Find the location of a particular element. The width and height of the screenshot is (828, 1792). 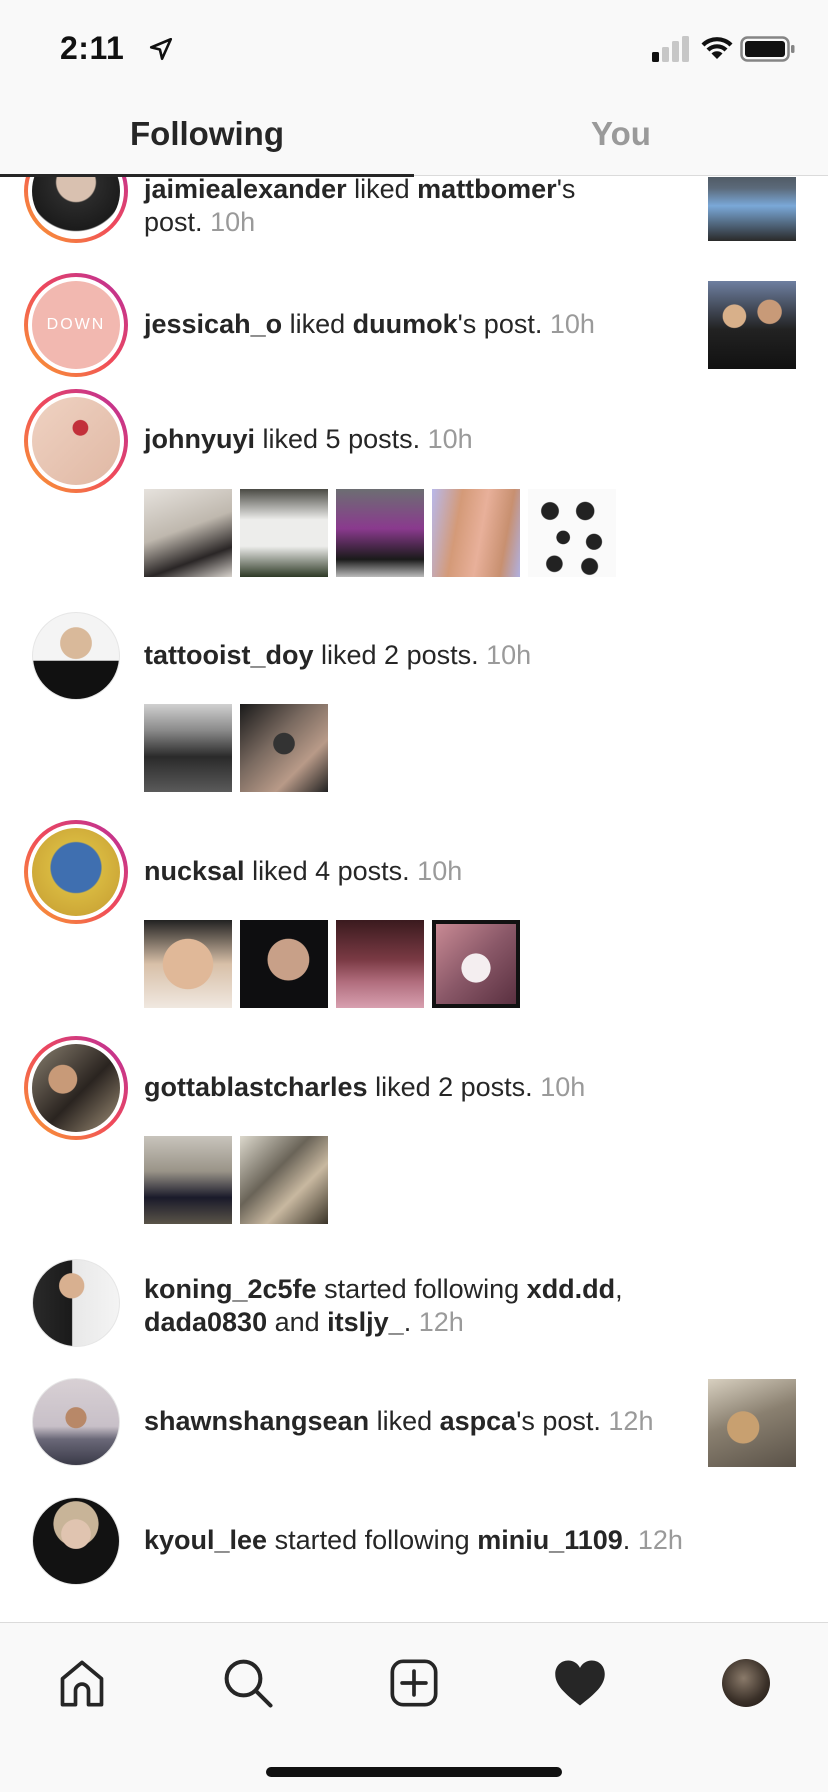

search-icon is located at coordinates (248, 1683).